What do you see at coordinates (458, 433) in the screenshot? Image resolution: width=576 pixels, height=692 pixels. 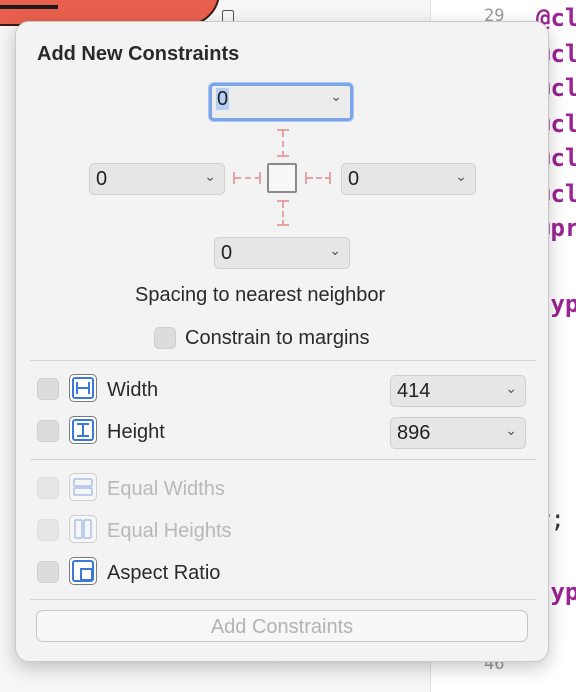 I see `height-value-dropdown: 896 ⌄` at bounding box center [458, 433].